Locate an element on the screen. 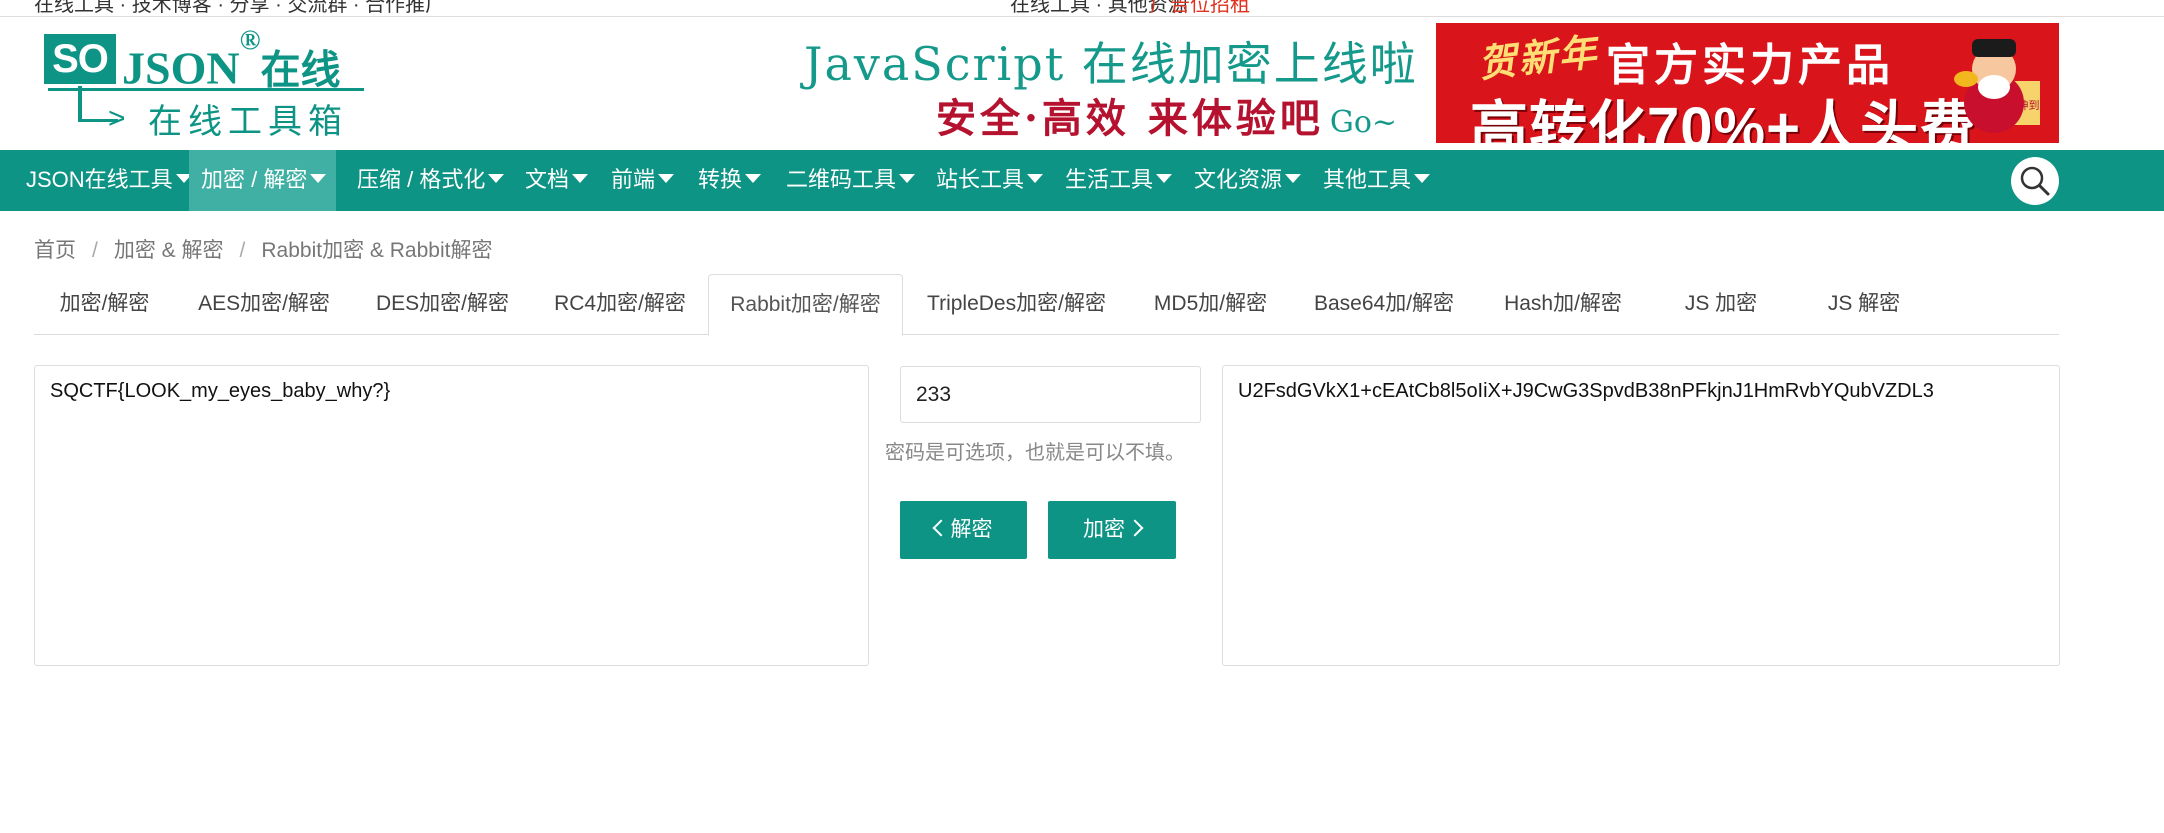 The height and width of the screenshot is (833, 2164). tab-js-encrypt: JS 加密 is located at coordinates (1721, 304).